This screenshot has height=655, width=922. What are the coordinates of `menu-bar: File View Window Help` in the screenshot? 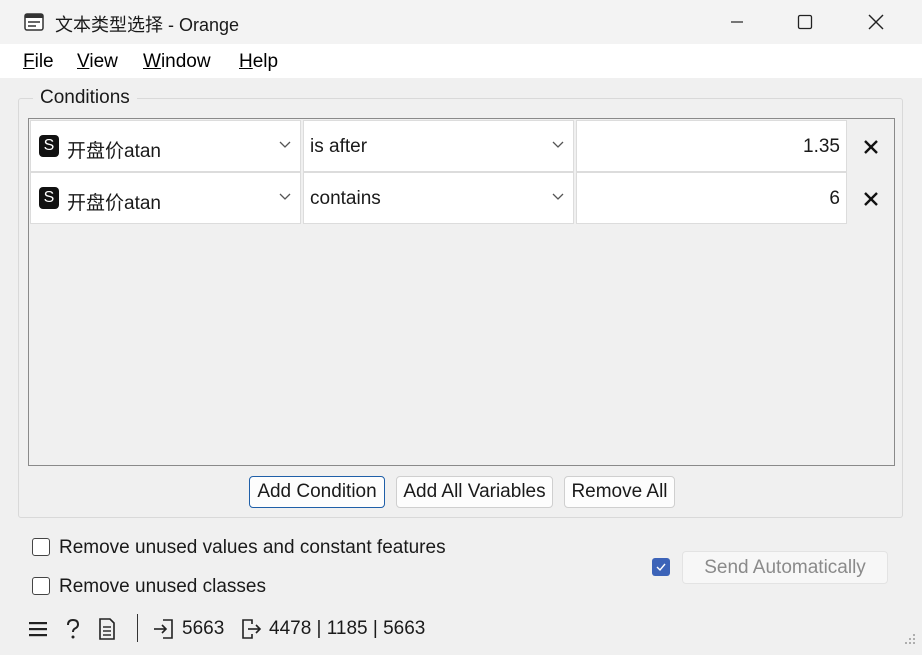 It's located at (461, 61).